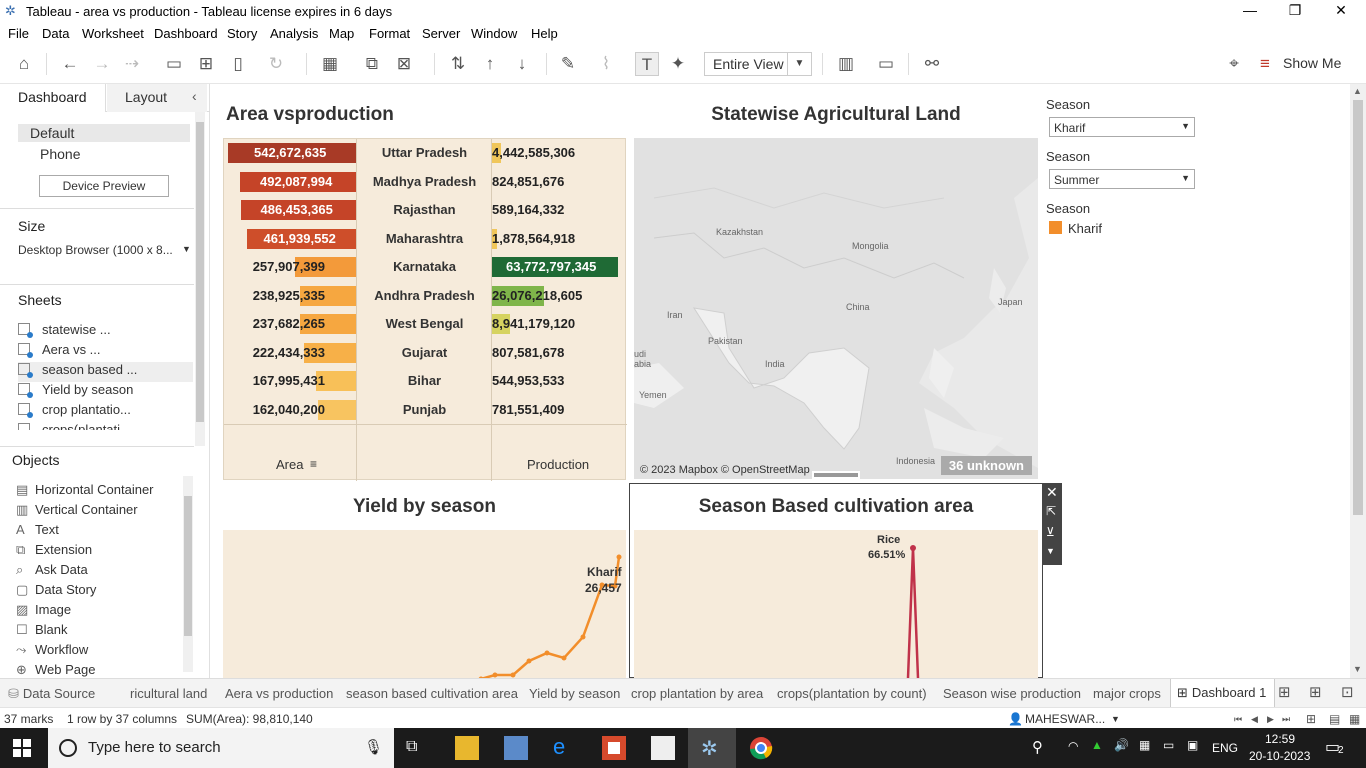 This screenshot has height=768, width=1366. What do you see at coordinates (1052, 492) in the screenshot?
I see `remove-icon: ✕` at bounding box center [1052, 492].